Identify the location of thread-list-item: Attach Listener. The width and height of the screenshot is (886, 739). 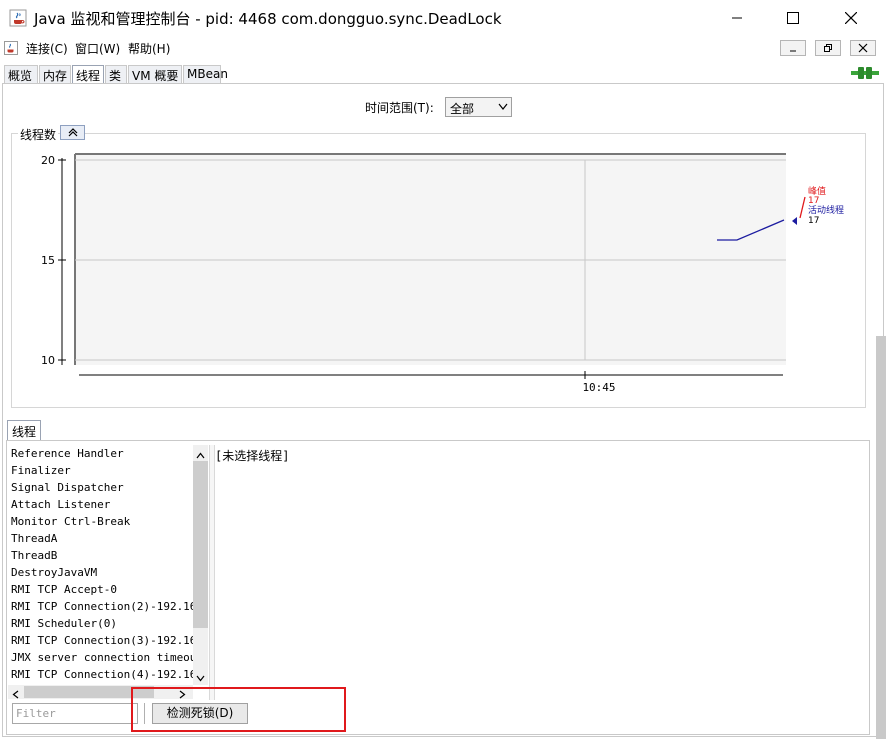
(100, 504).